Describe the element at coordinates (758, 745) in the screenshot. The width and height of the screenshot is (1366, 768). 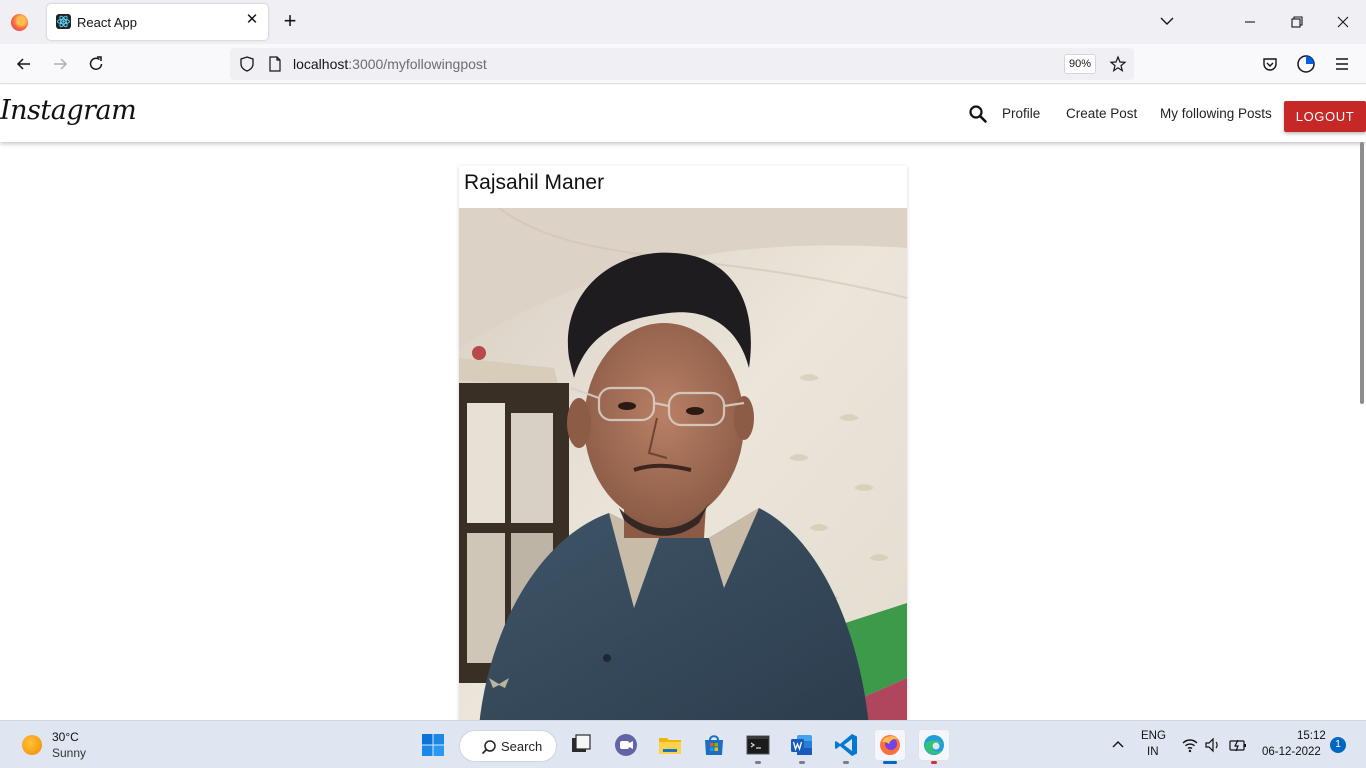
I see `terminal-icon` at that location.